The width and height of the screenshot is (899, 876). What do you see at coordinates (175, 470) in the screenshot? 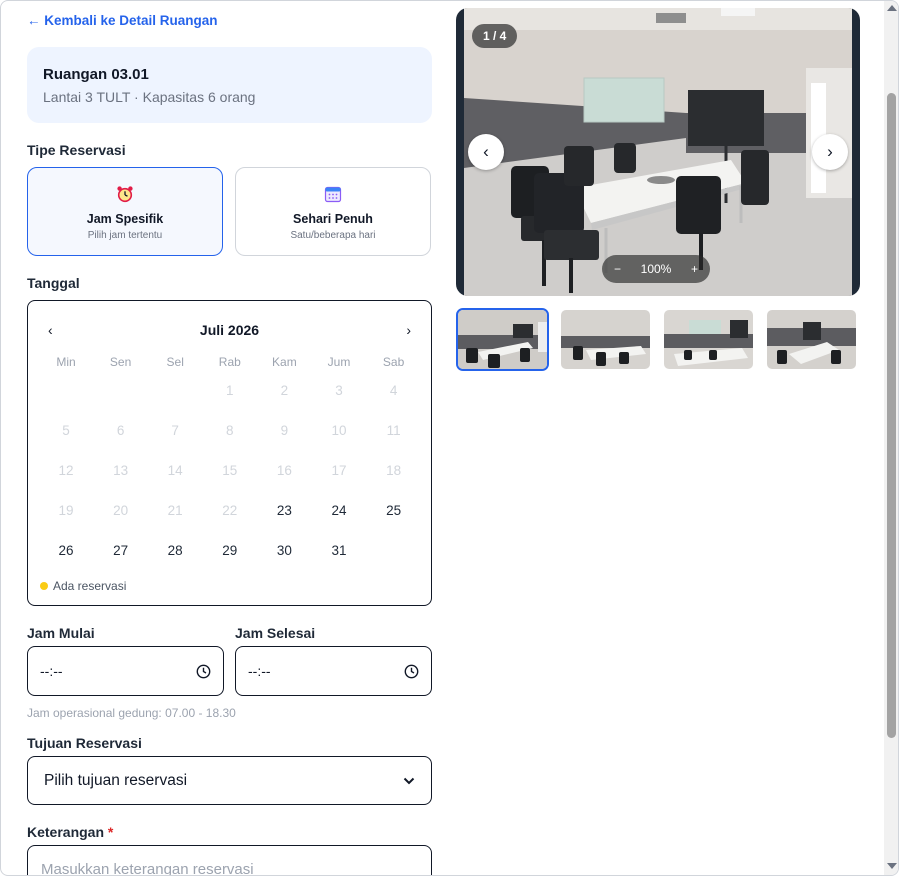
I see `calendar-day: 14` at bounding box center [175, 470].